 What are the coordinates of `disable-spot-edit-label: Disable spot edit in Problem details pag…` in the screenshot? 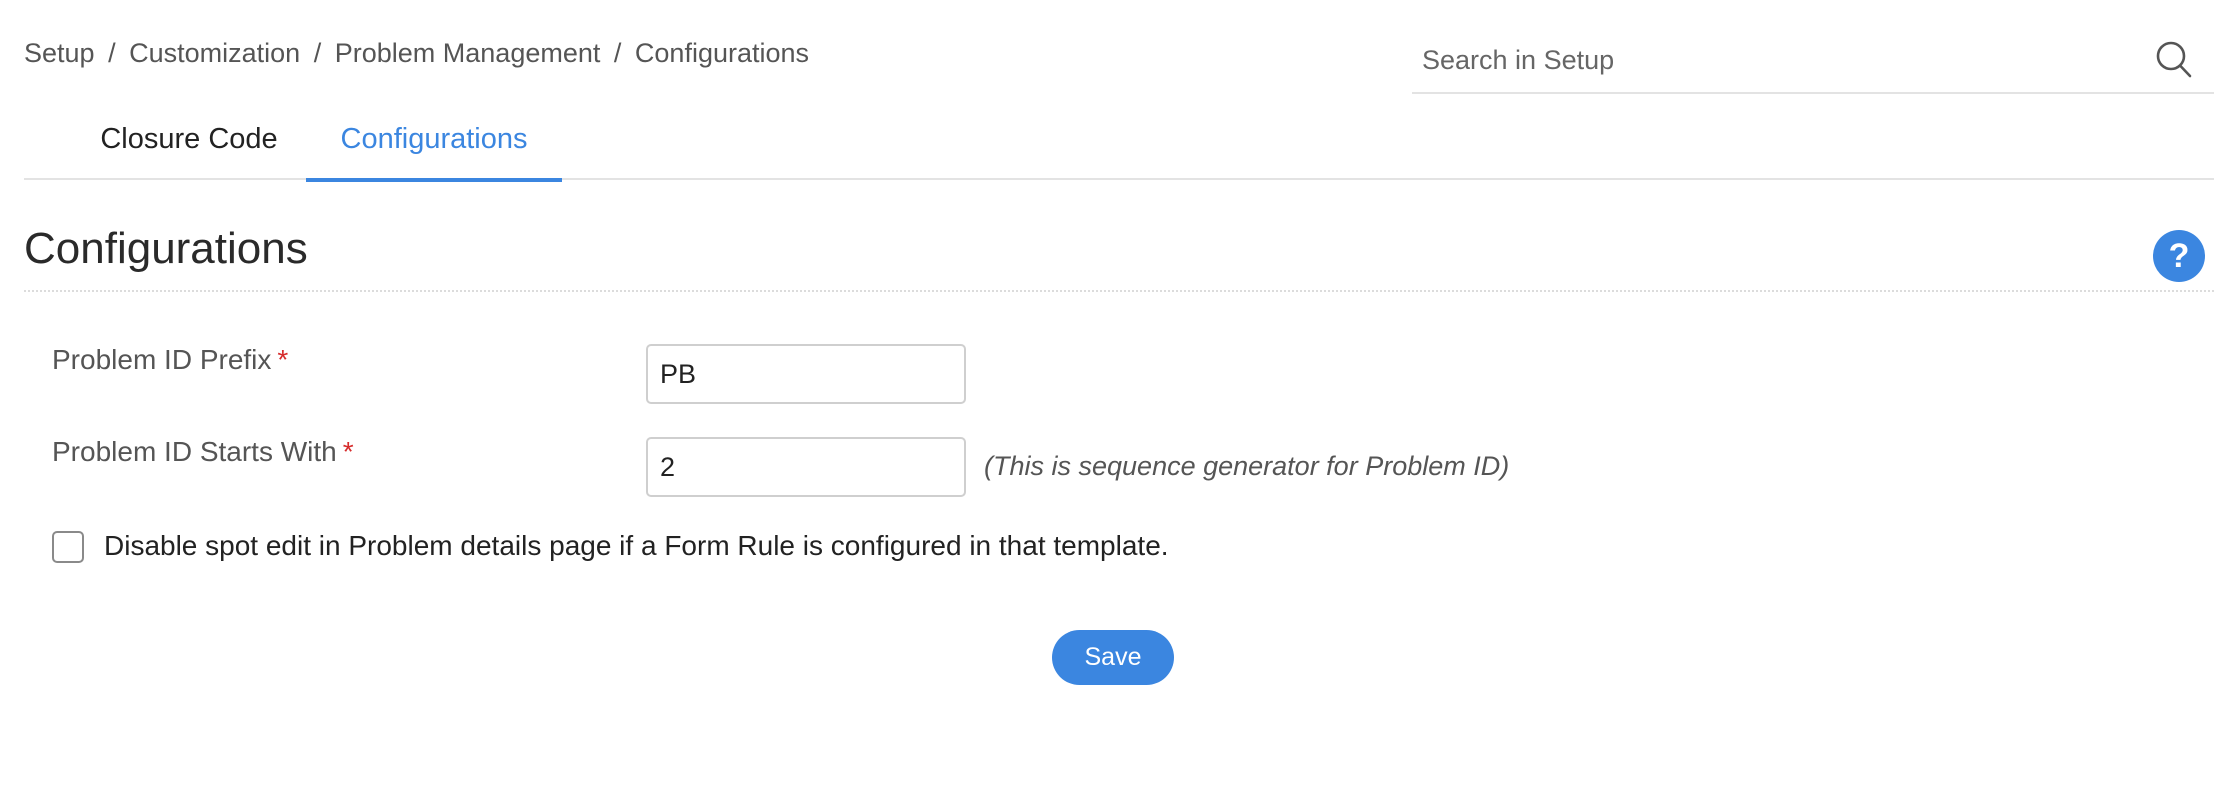 It's located at (636, 546).